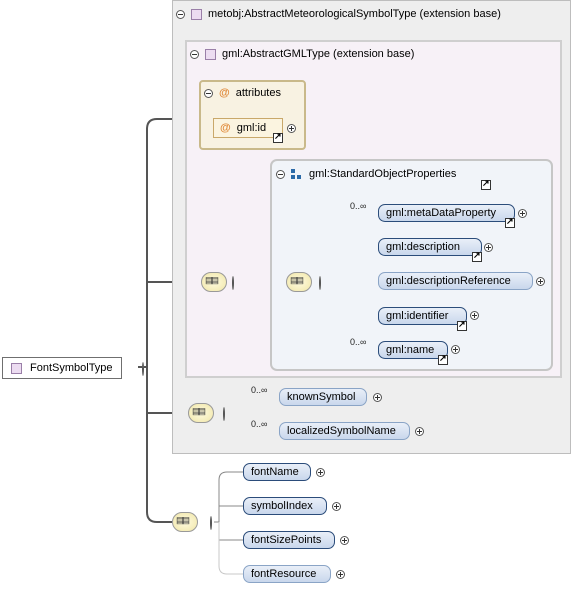  I want to click on element-gml-description: gml:description, so click(430, 247).